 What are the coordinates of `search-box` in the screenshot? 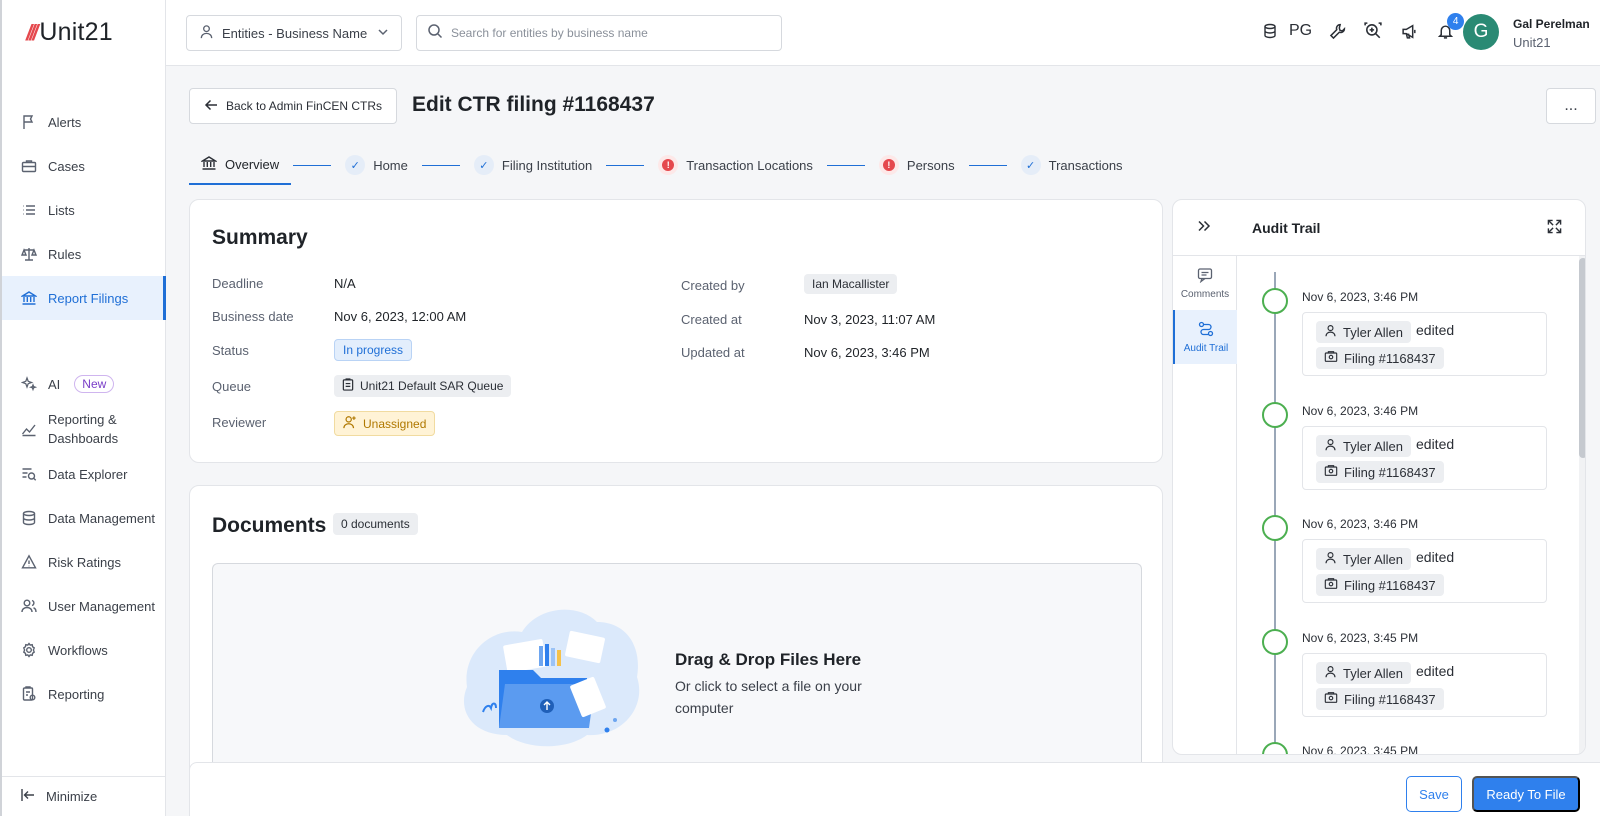 It's located at (599, 33).